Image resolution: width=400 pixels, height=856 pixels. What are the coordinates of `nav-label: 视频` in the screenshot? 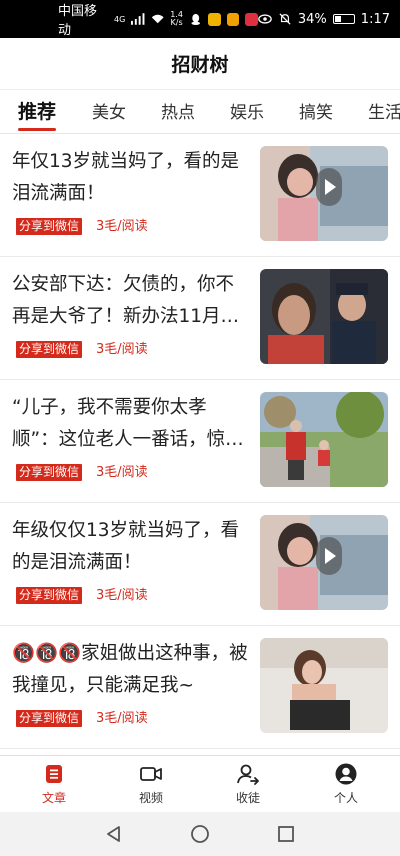 It's located at (150, 798).